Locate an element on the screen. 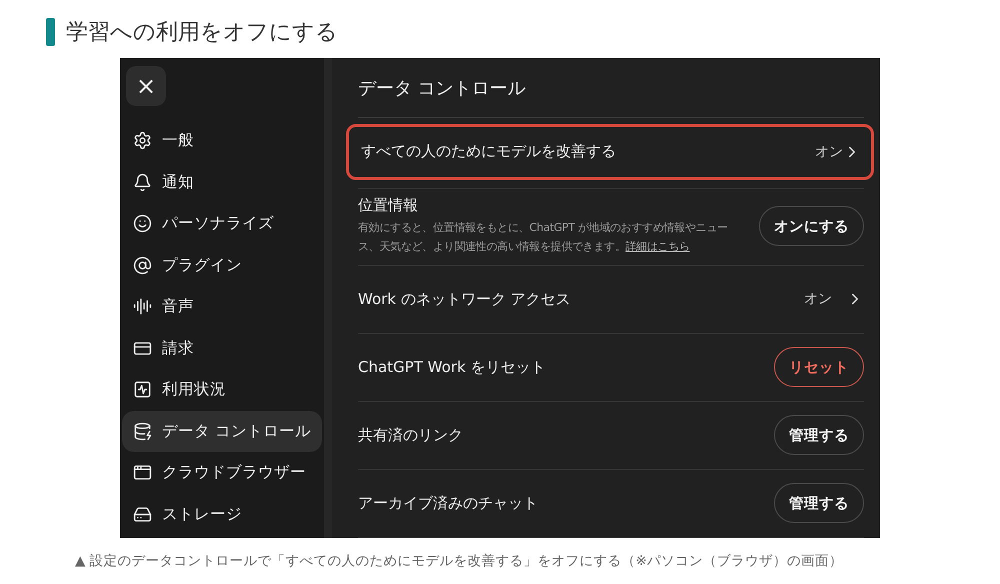 This screenshot has height=584, width=1000. sidebar-item: 通知 is located at coordinates (222, 182).